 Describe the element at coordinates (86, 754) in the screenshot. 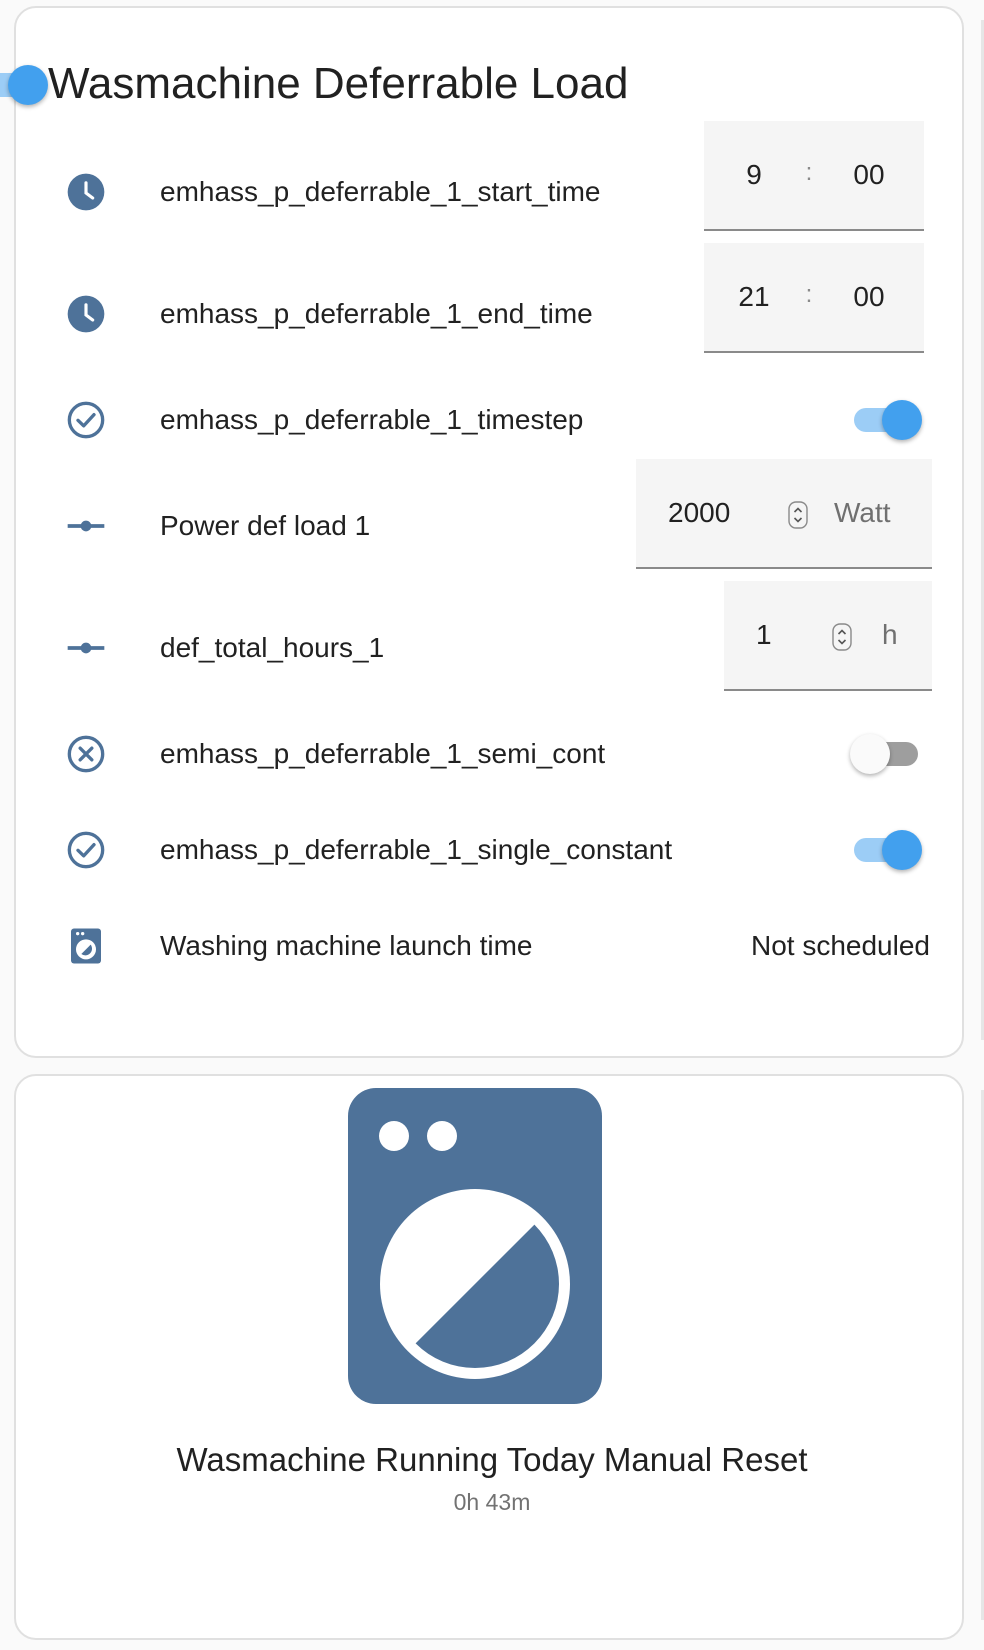

I see `close-circle-icon` at that location.